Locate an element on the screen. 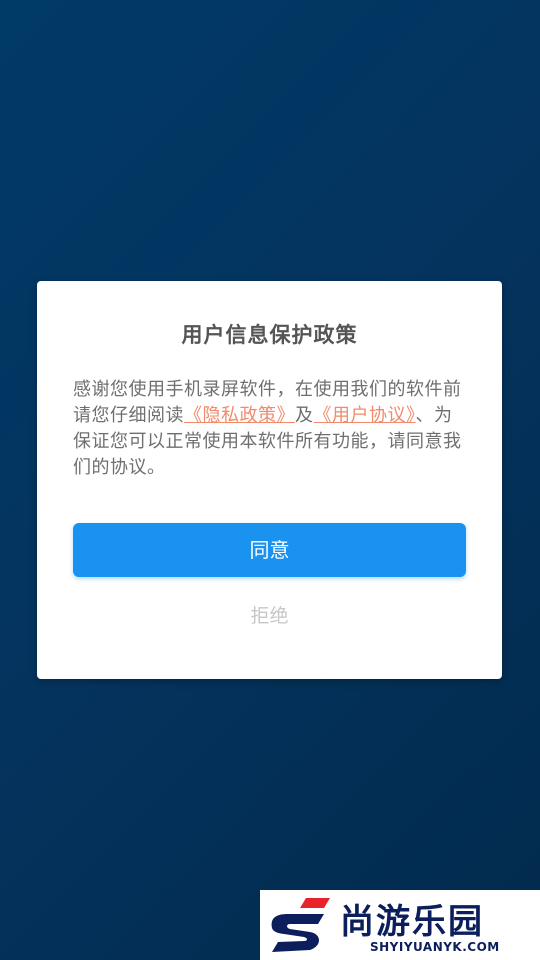  privacy-policy-link: 《隐私政策》 is located at coordinates (239, 415).